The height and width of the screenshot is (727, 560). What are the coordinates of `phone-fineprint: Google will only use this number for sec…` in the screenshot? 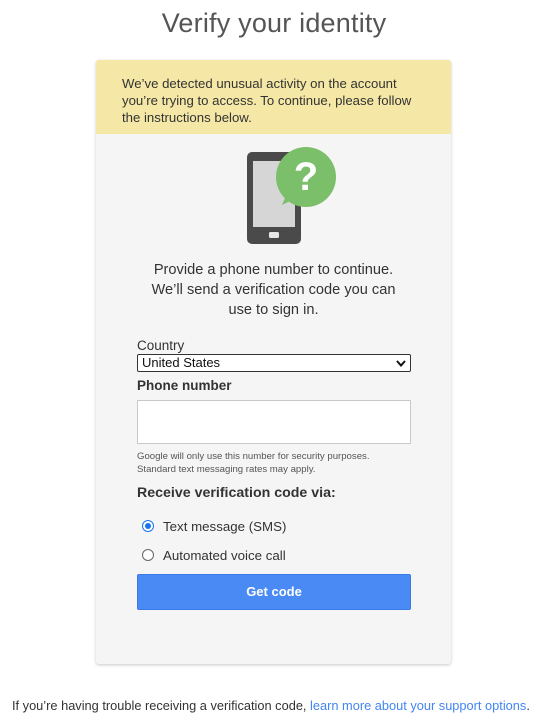 It's located at (277, 463).